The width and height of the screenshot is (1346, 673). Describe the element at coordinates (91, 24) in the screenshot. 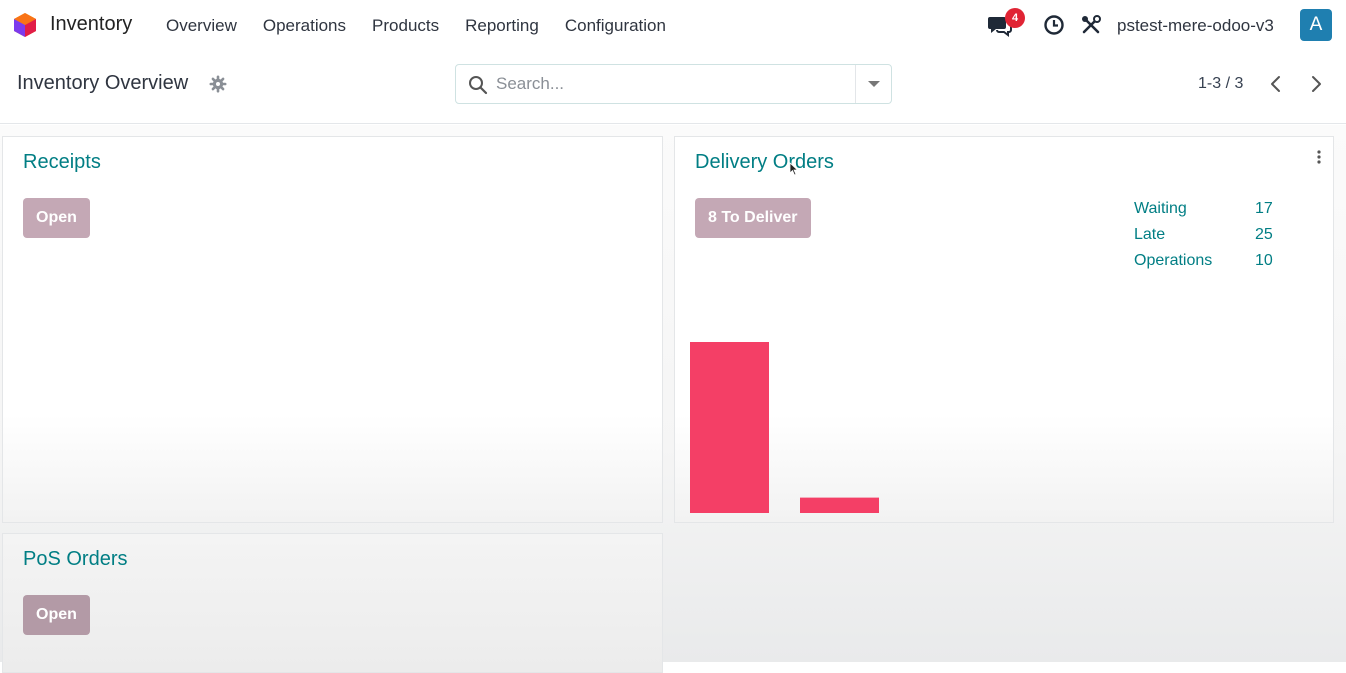

I see `app-name: Inventory` at that location.